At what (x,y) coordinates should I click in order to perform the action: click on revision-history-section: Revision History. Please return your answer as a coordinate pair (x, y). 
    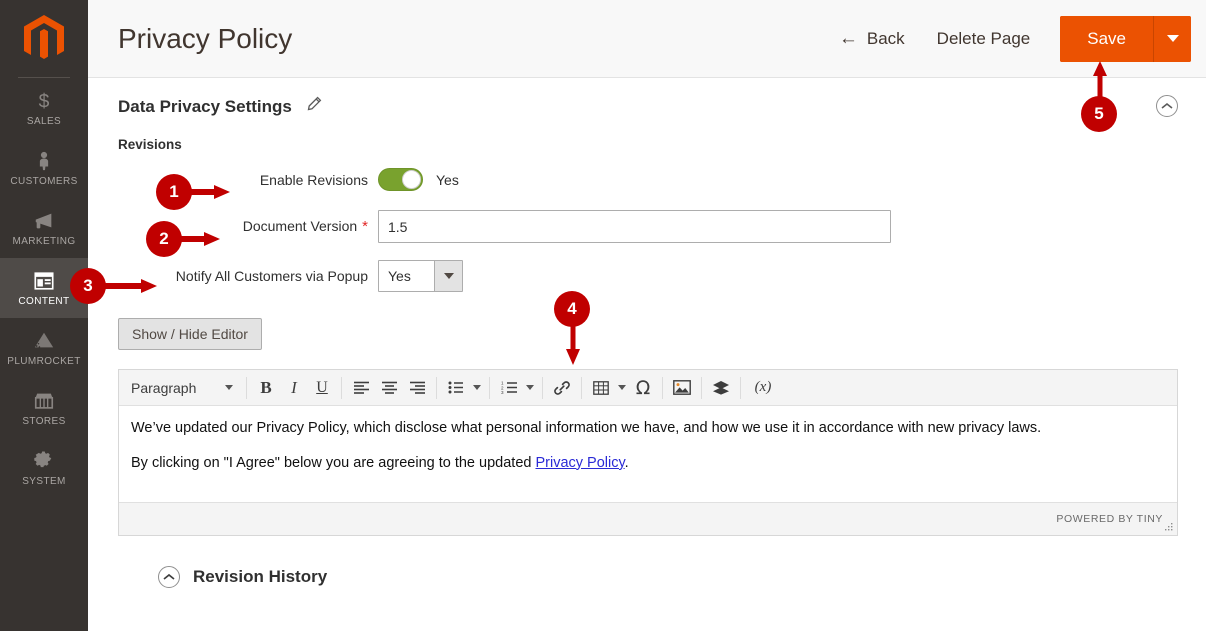
    Looking at the image, I should click on (682, 577).